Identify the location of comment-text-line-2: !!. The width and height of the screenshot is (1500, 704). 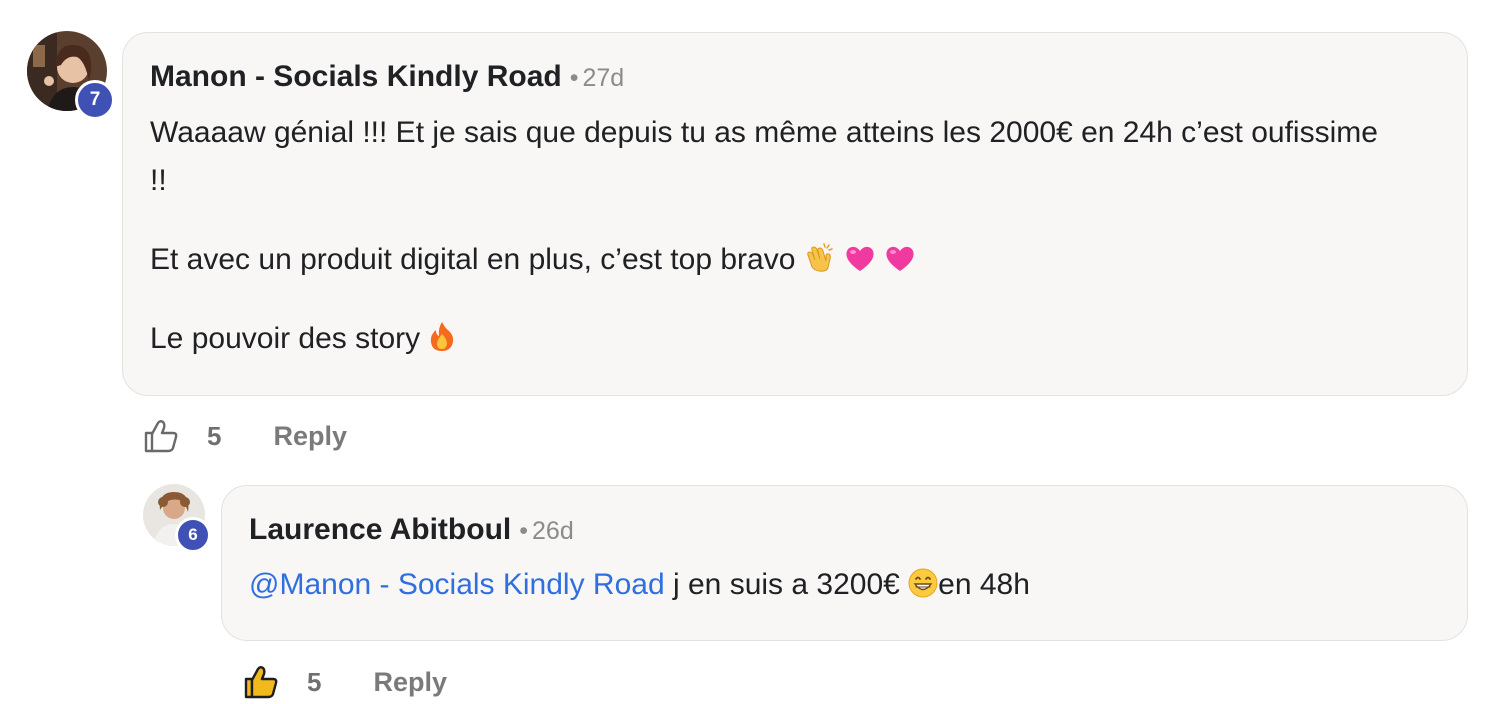
(158, 180).